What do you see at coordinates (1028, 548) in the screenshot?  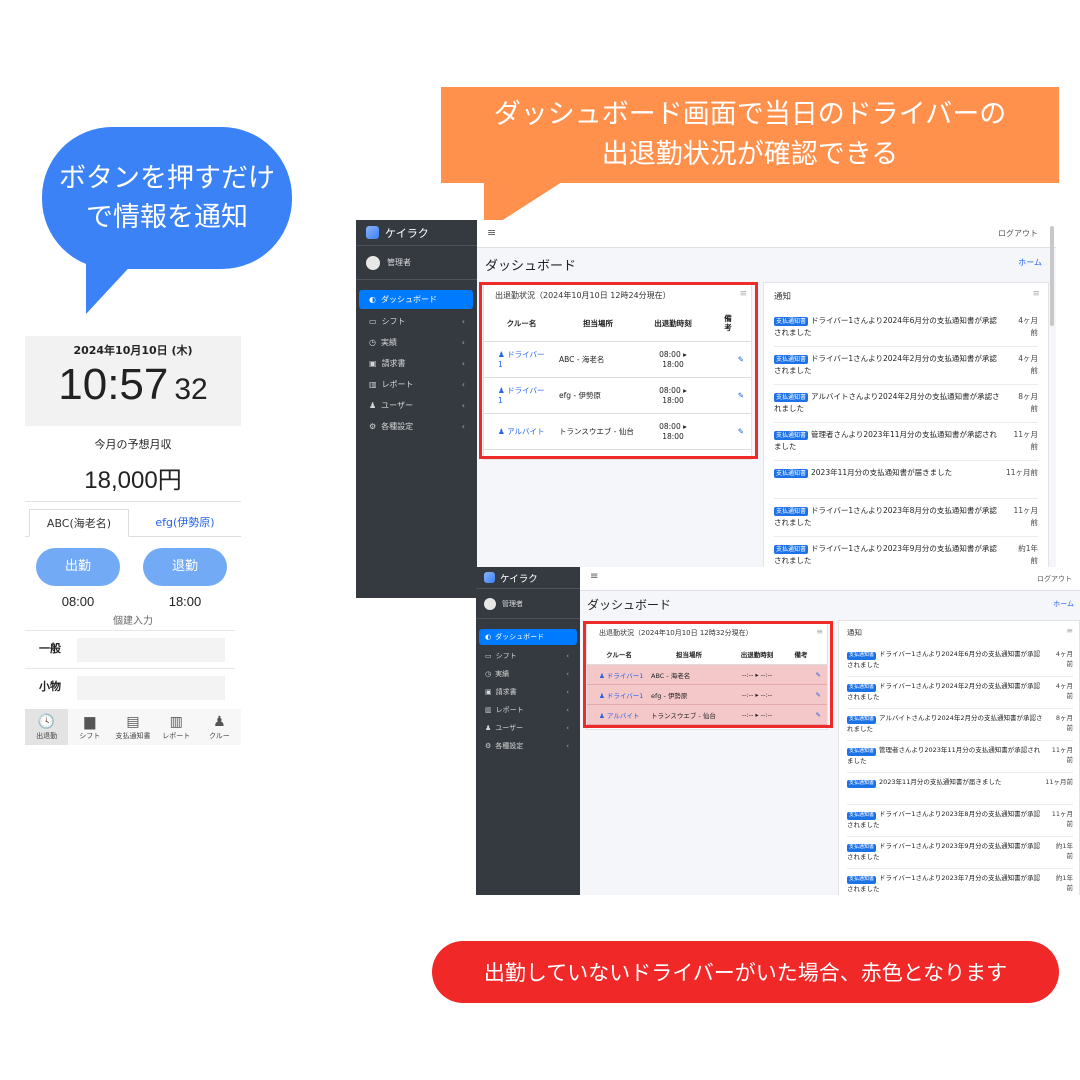 I see `notice-time-value: 約1年` at bounding box center [1028, 548].